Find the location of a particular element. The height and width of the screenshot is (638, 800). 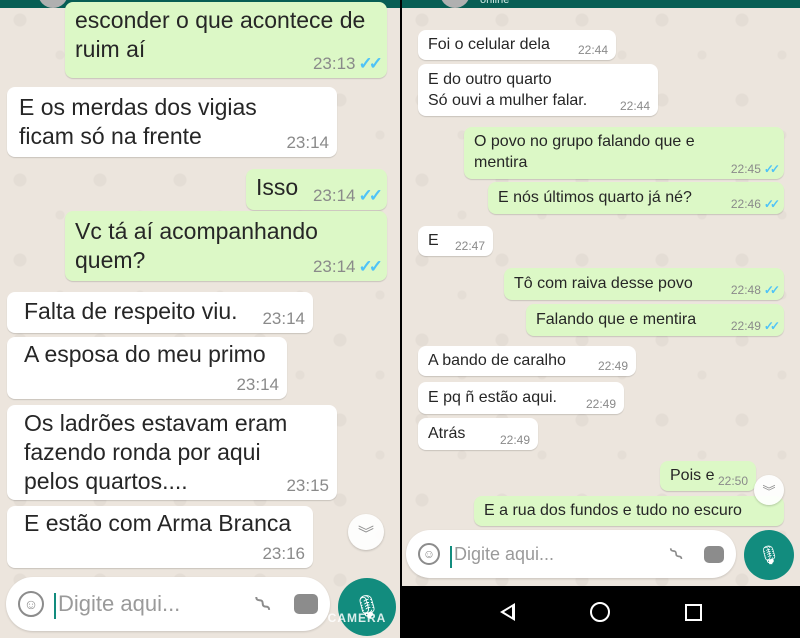

message-time: 22:46 is located at coordinates (745, 204).